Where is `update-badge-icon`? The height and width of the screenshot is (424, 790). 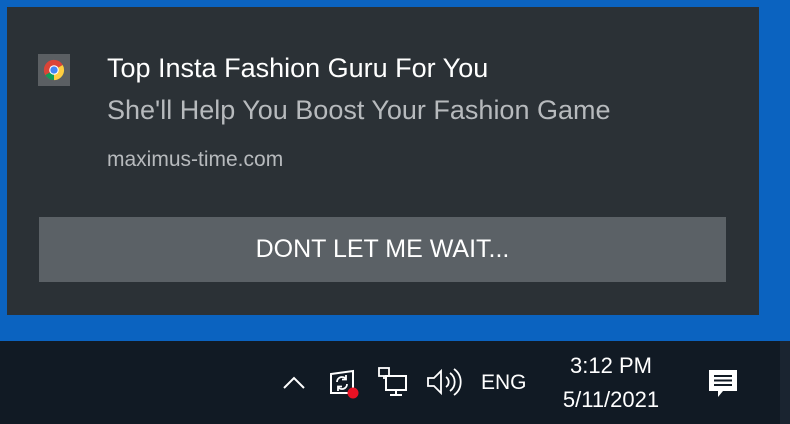 update-badge-icon is located at coordinates (353, 393).